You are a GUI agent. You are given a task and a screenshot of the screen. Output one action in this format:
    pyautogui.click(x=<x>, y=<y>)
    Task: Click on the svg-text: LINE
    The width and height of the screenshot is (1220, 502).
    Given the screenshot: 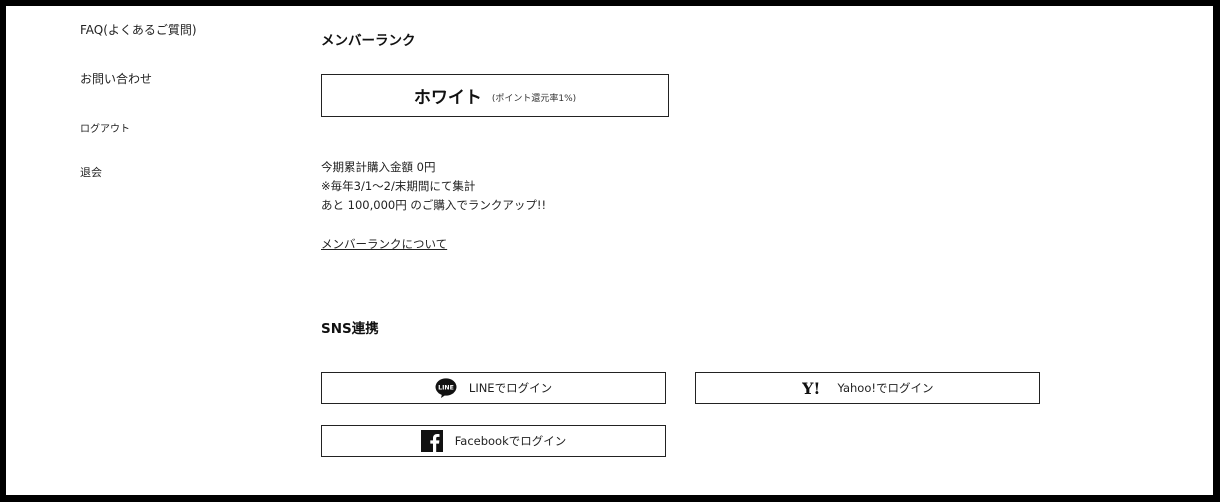 What is the action you would take?
    pyautogui.click(x=446, y=388)
    